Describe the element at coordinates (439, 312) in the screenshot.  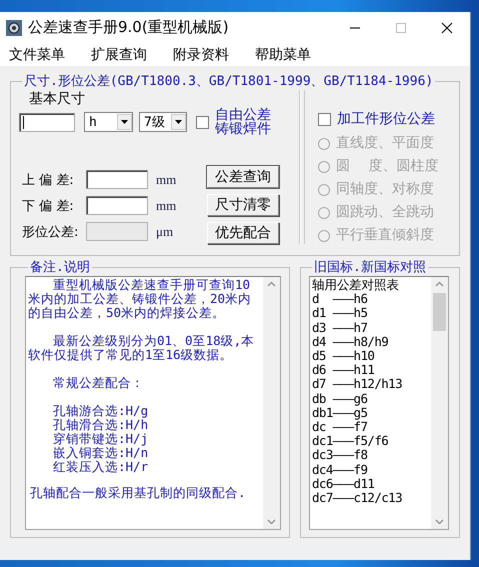
I see `scroll-thumb` at that location.